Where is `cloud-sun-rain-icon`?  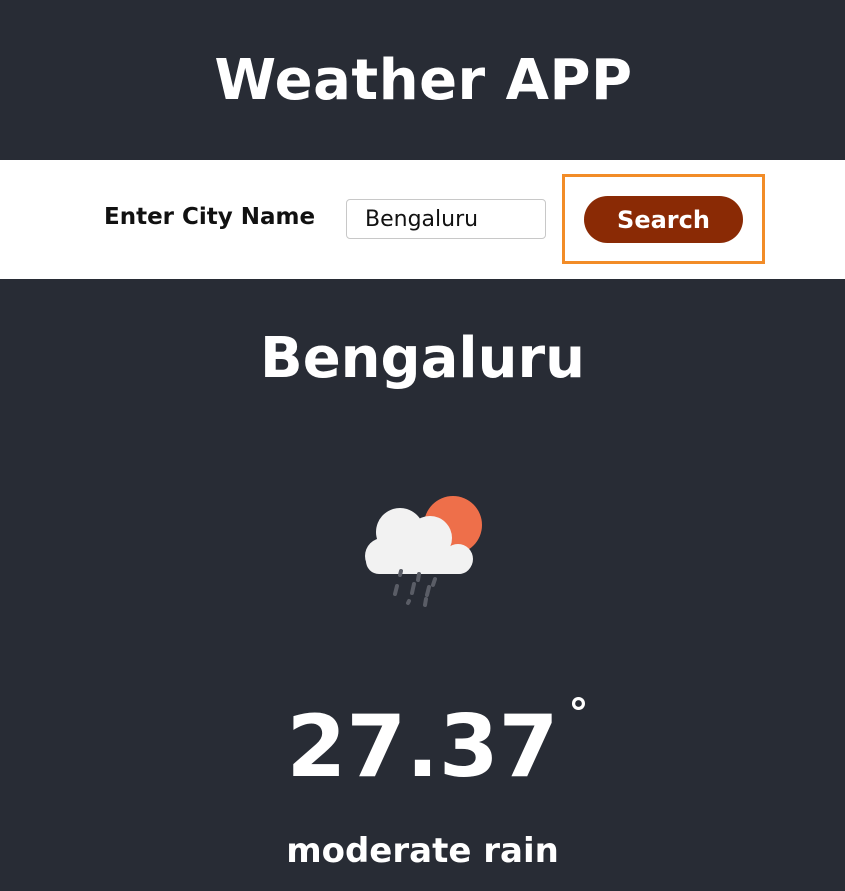 cloud-sun-rain-icon is located at coordinates (423, 552).